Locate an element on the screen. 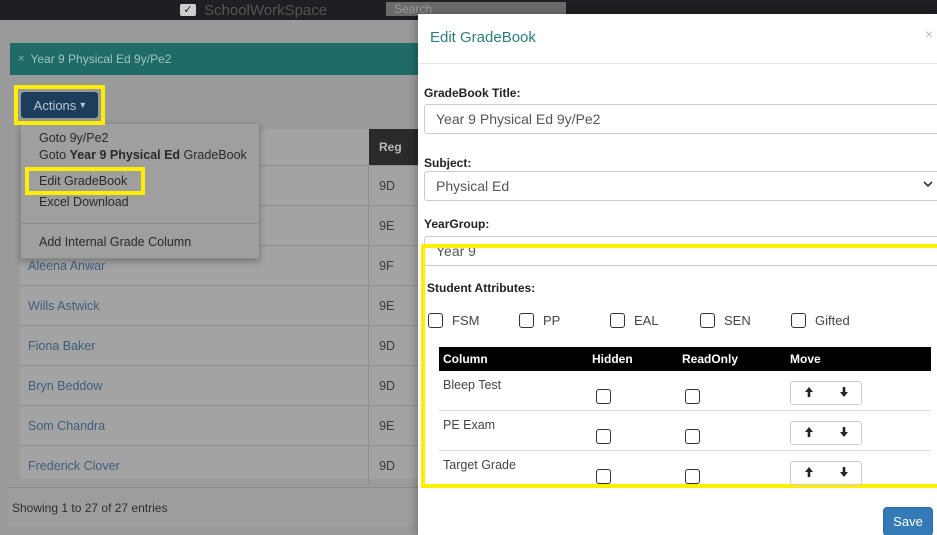 The width and height of the screenshot is (937, 535). attribute-fsm: FSM is located at coordinates (453, 320).